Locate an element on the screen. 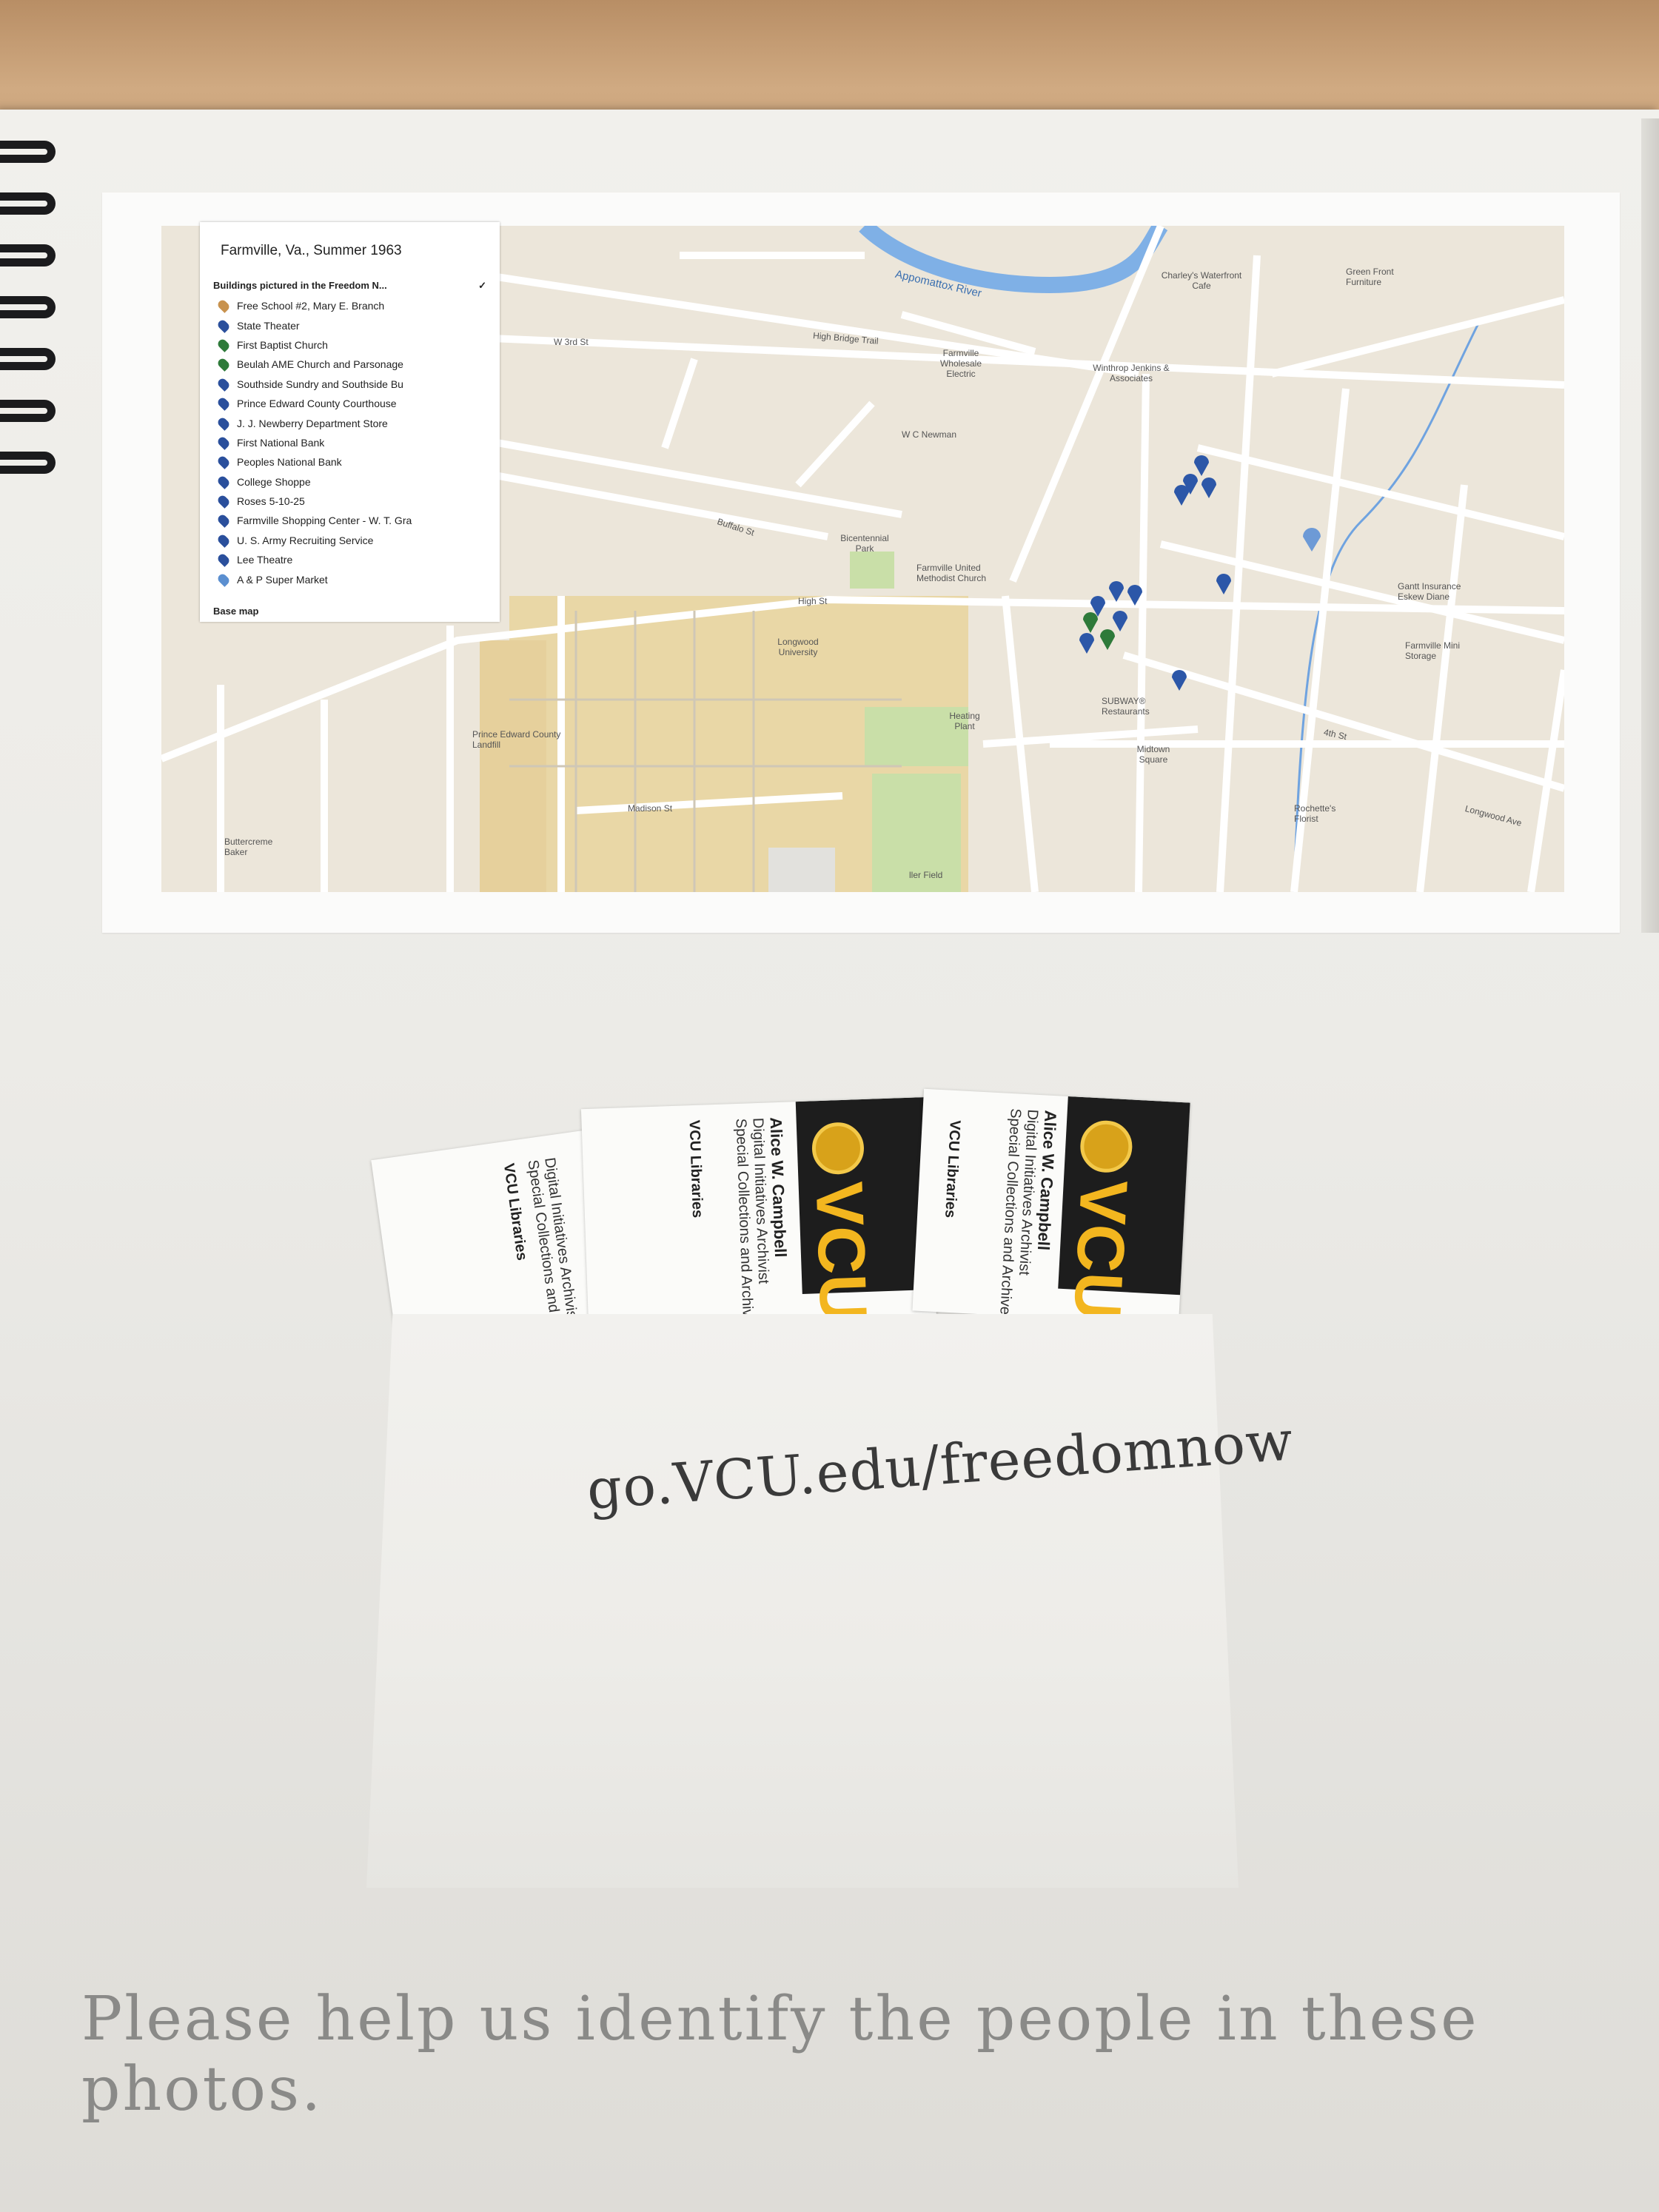 The width and height of the screenshot is (1659, 2212). map-label-3rd-st: W 3rd St is located at coordinates (571, 342).